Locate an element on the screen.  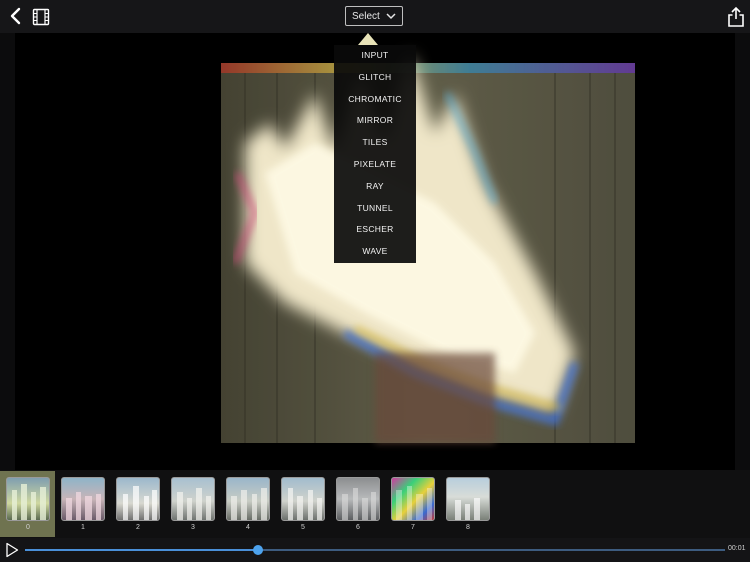
top-toolbar: Select is located at coordinates (375, 16).